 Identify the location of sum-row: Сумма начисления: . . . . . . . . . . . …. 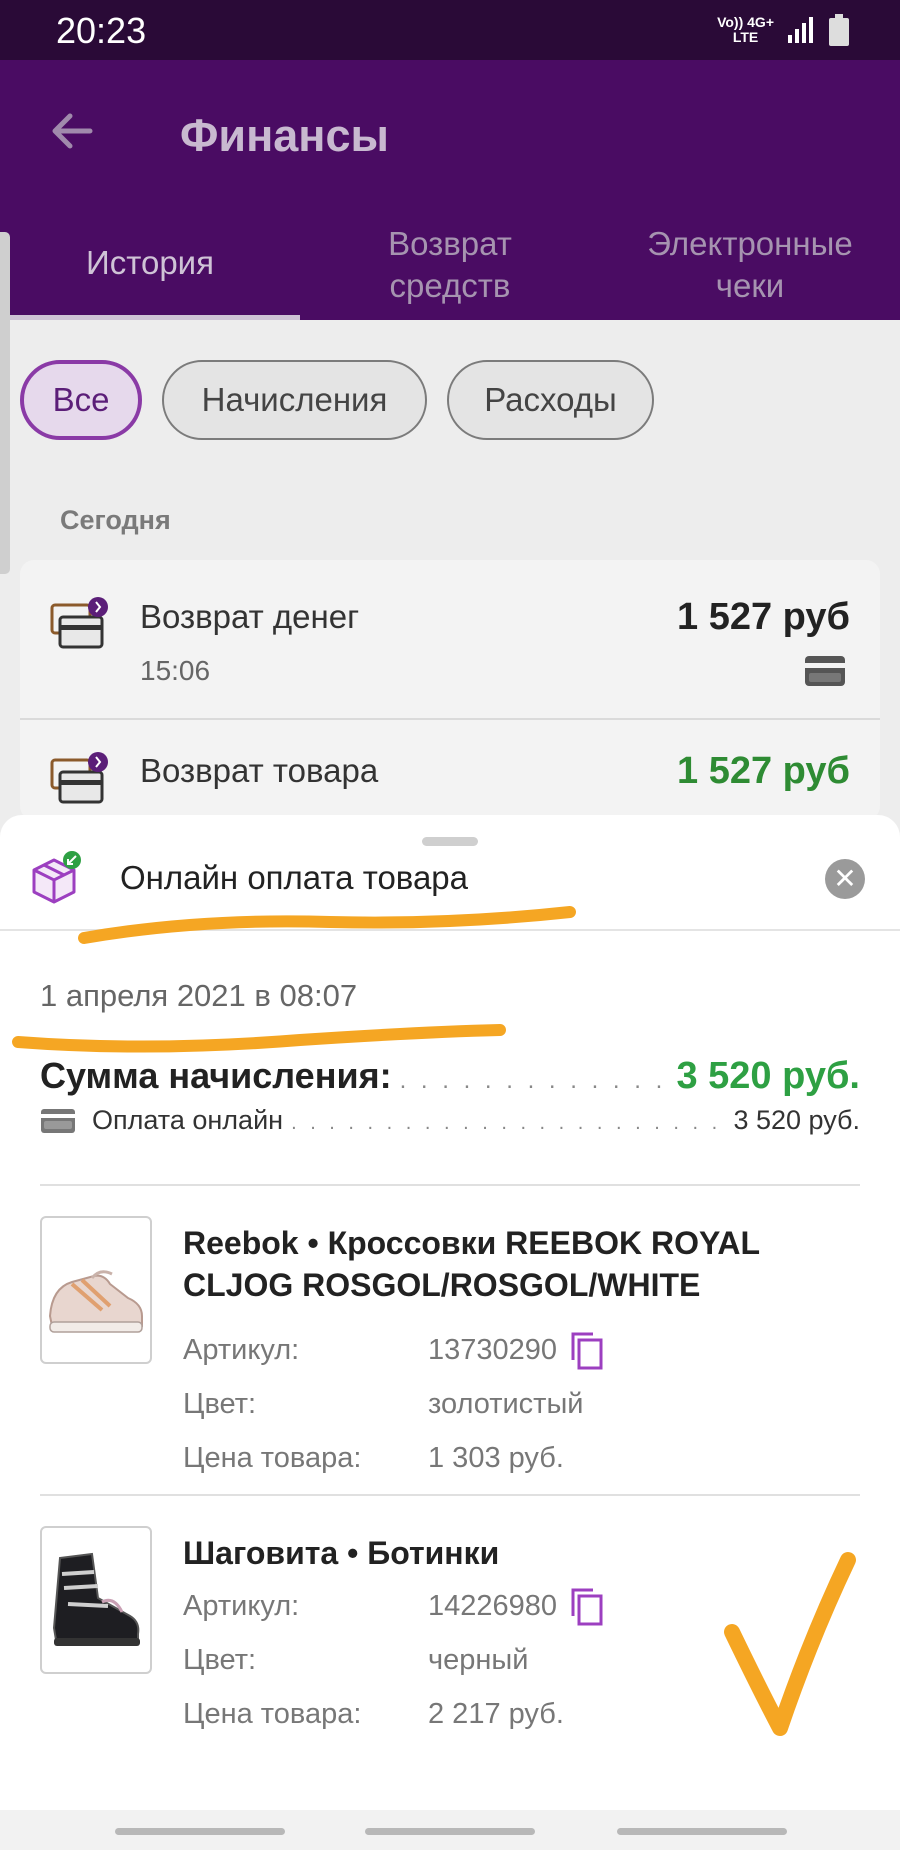
(450, 1076).